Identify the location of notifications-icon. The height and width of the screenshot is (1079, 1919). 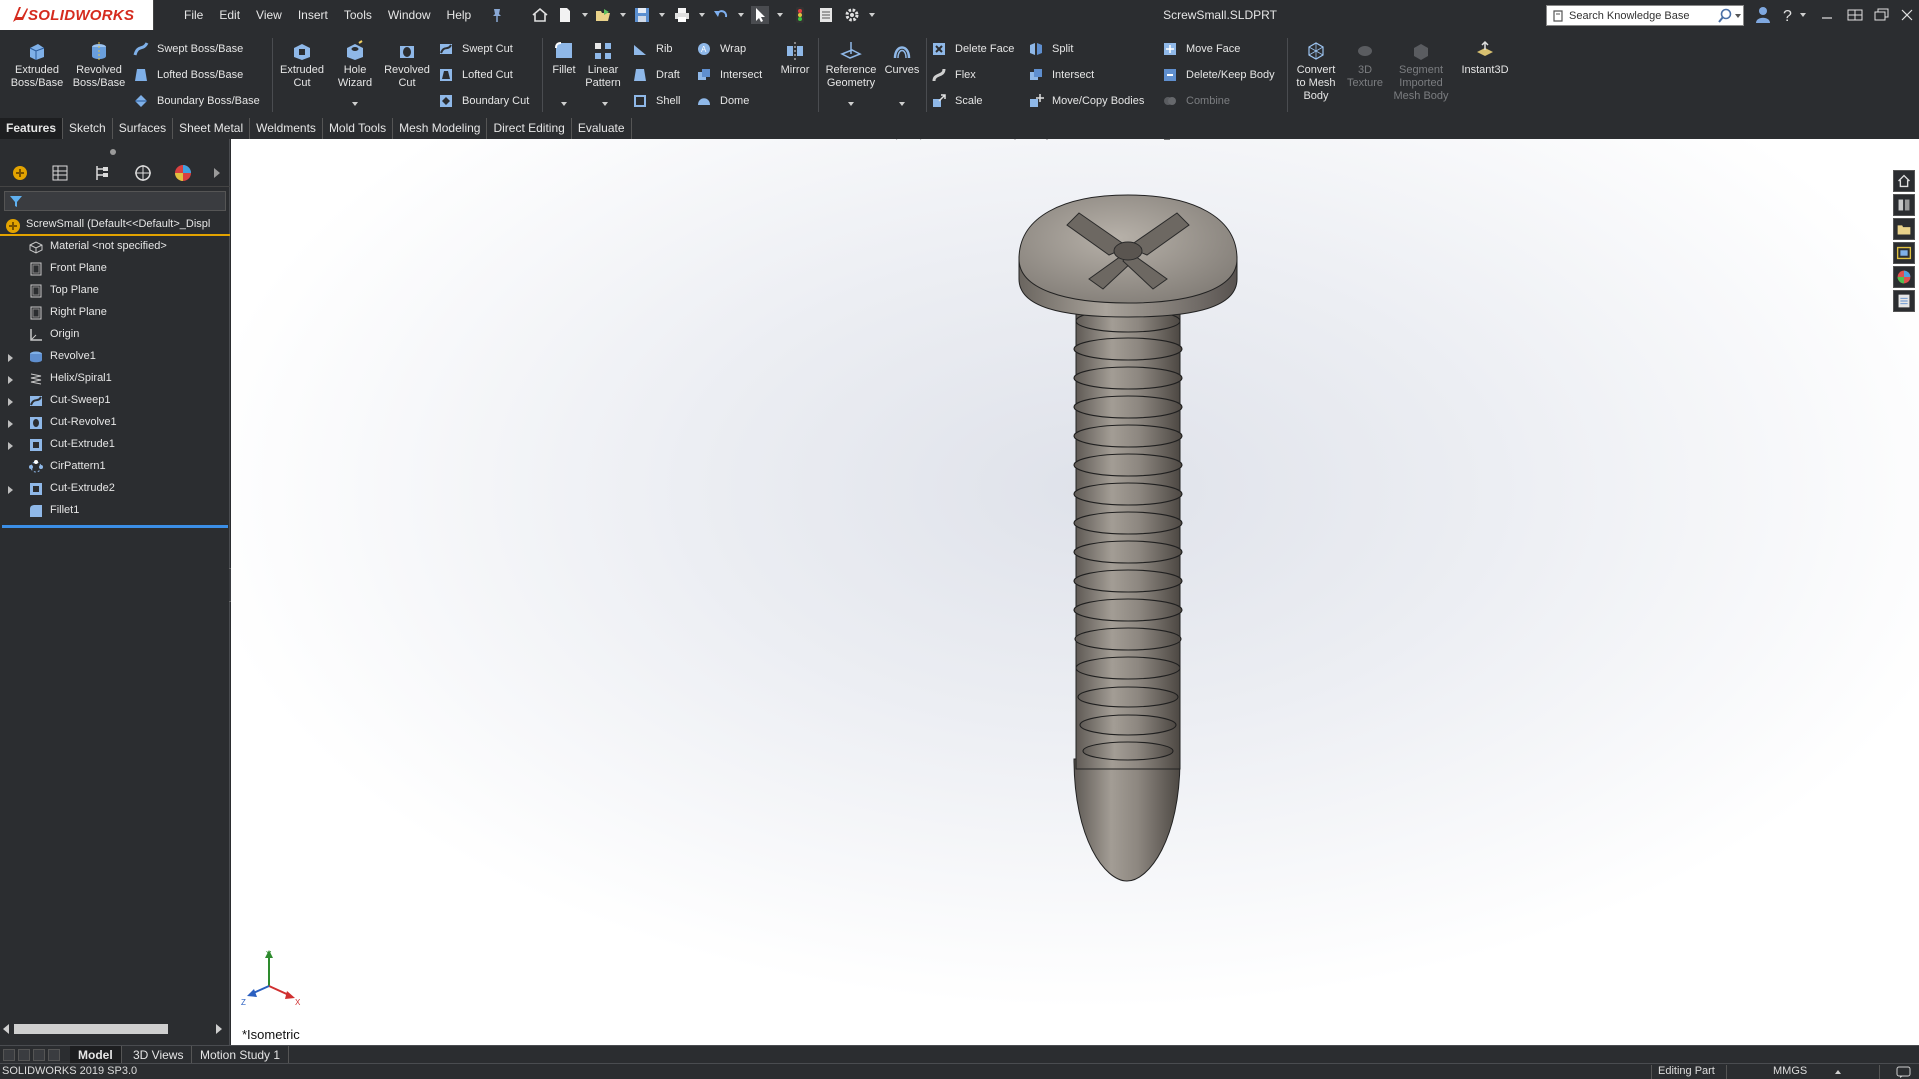
(1904, 1072).